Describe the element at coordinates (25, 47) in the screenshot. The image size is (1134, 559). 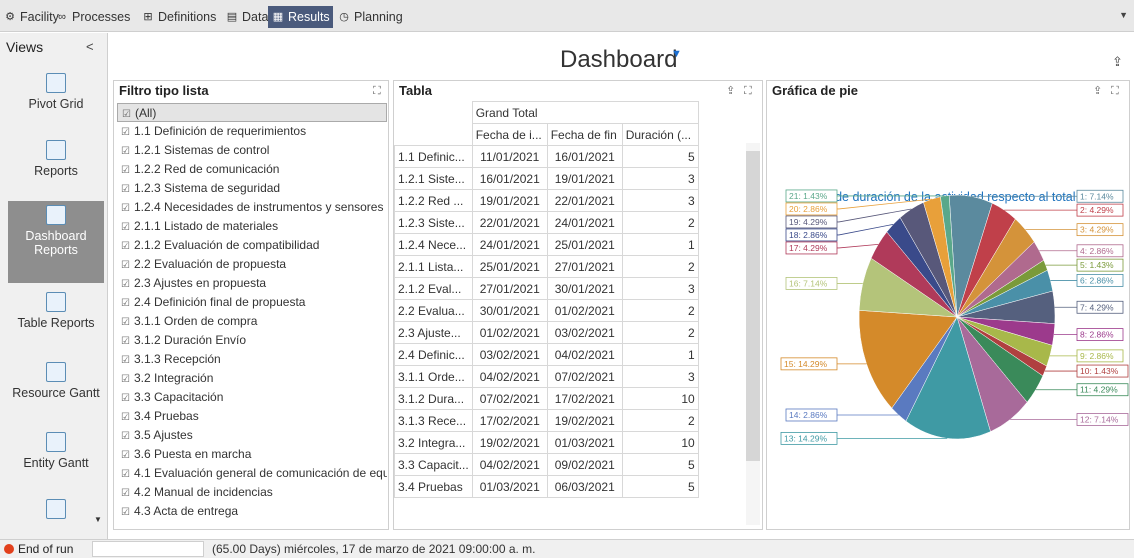
I see `views-title: Views` at that location.